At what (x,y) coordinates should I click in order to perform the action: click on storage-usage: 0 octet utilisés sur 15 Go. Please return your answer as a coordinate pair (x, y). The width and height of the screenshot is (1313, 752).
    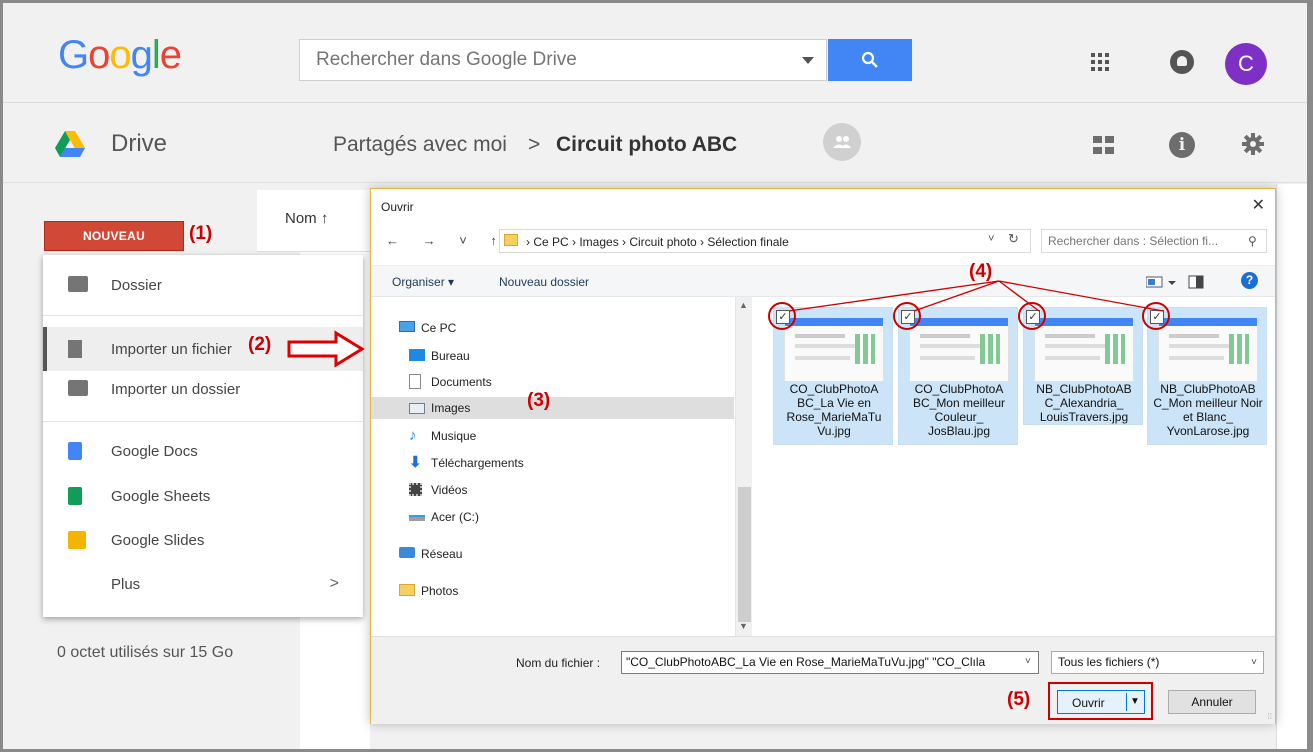
    Looking at the image, I should click on (145, 652).